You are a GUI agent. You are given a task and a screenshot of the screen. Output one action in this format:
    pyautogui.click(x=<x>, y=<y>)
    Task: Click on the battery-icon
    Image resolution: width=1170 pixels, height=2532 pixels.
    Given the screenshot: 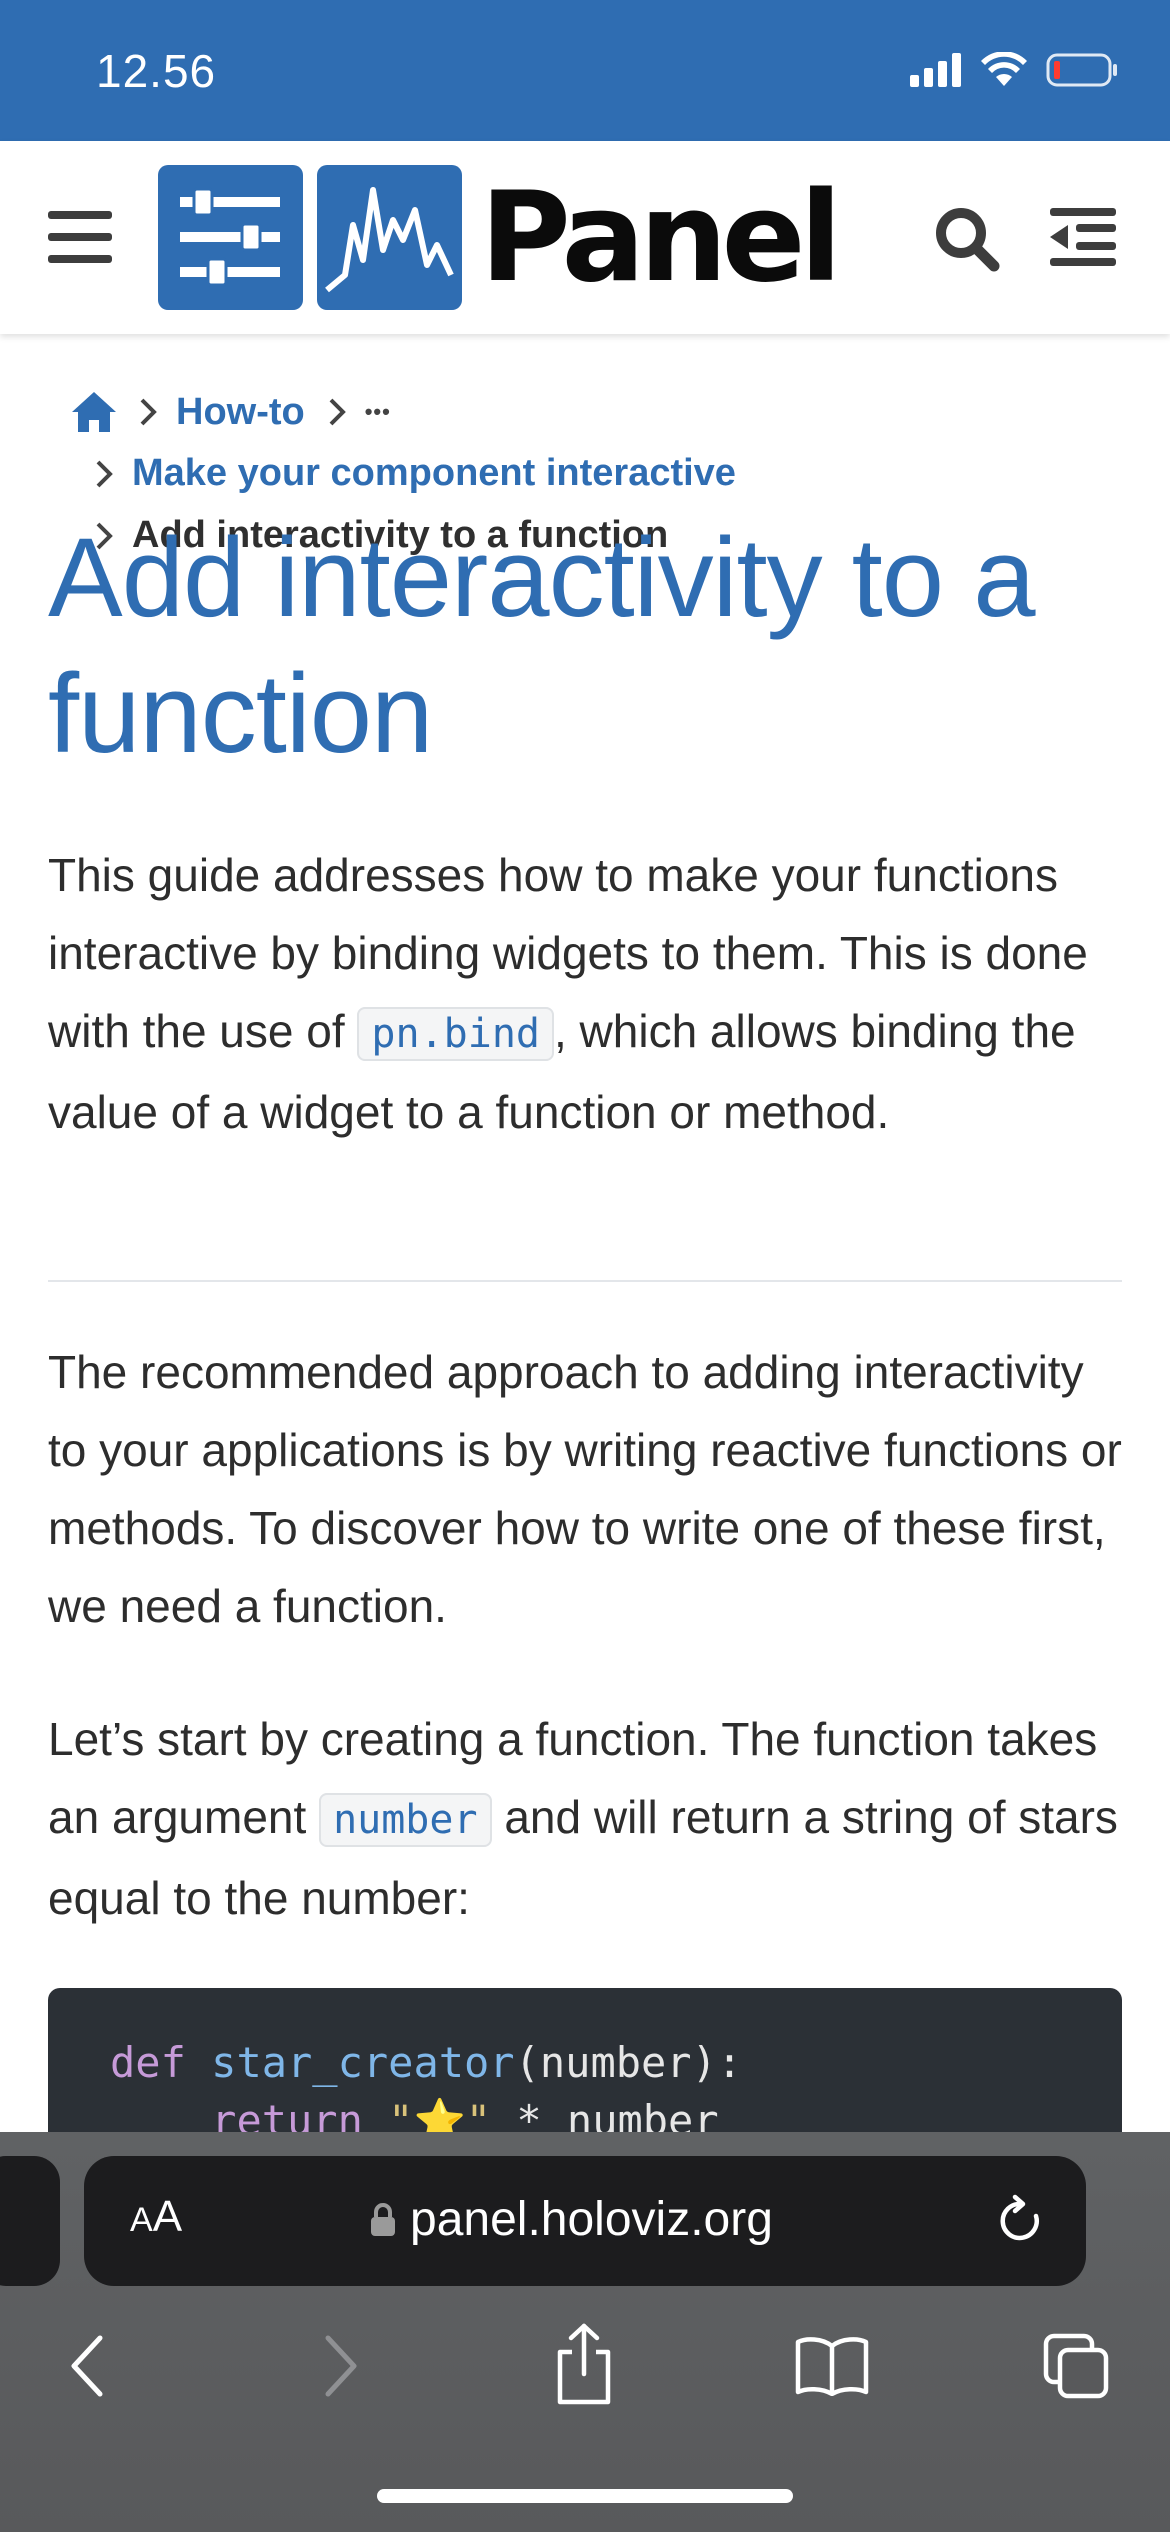 What is the action you would take?
    pyautogui.click(x=1081, y=70)
    